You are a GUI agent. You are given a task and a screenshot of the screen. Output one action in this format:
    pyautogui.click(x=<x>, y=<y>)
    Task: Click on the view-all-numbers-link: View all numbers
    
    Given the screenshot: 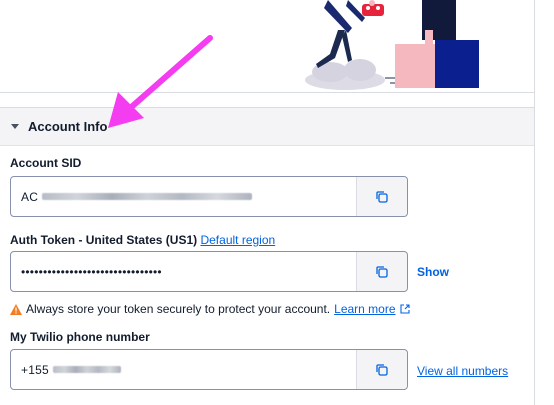 What is the action you would take?
    pyautogui.click(x=462, y=371)
    